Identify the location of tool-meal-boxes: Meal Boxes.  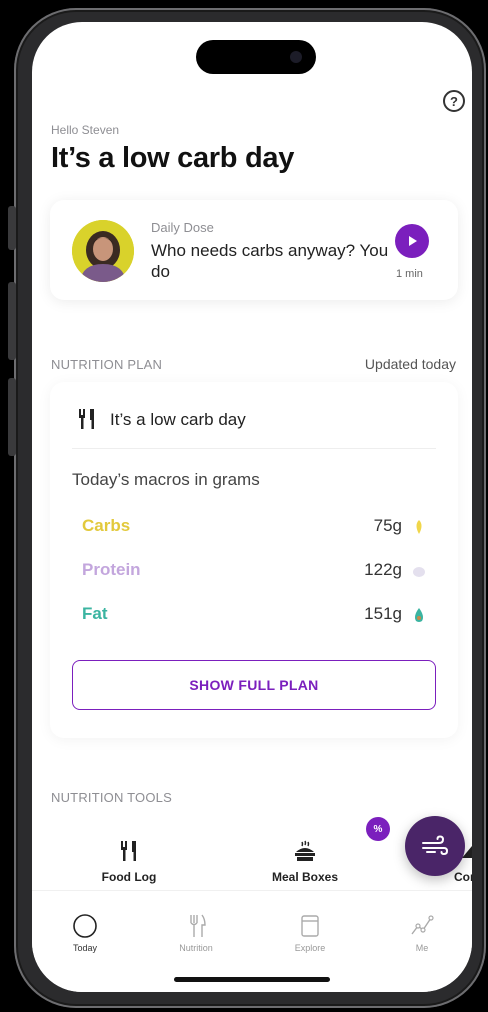
(305, 862).